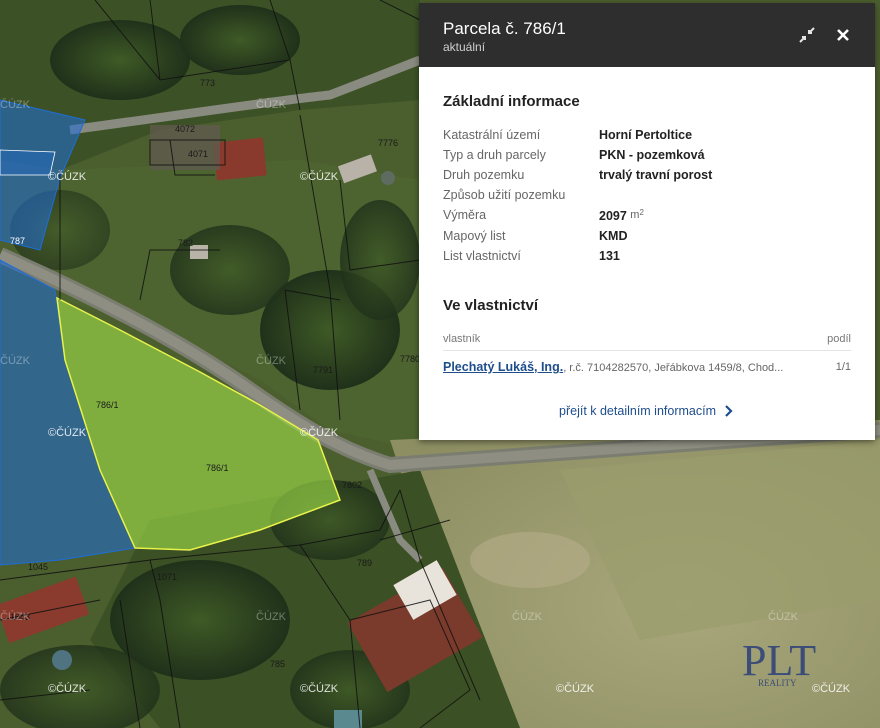 This screenshot has width=880, height=728. What do you see at coordinates (504, 28) in the screenshot?
I see `panel-title: Parcela č. 786/1` at bounding box center [504, 28].